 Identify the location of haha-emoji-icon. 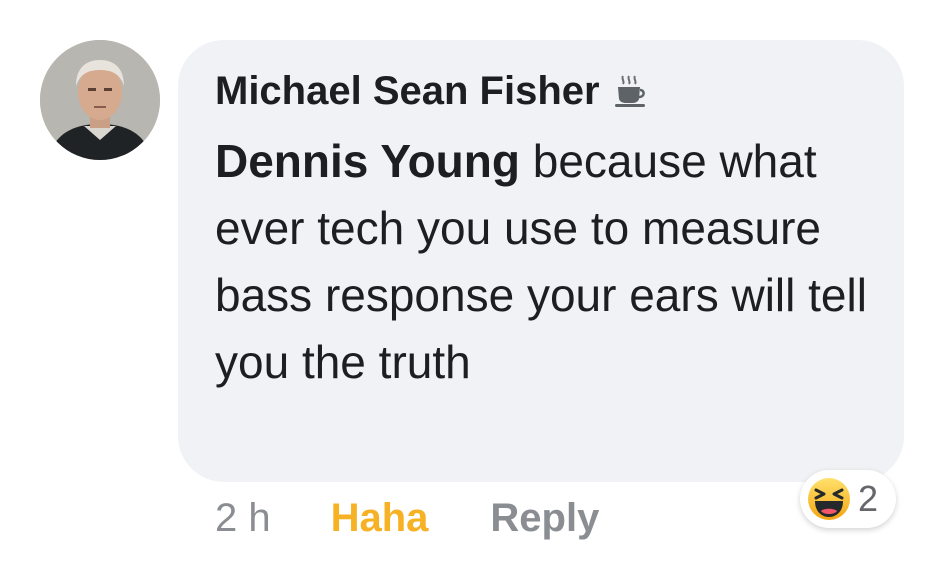
(829, 499).